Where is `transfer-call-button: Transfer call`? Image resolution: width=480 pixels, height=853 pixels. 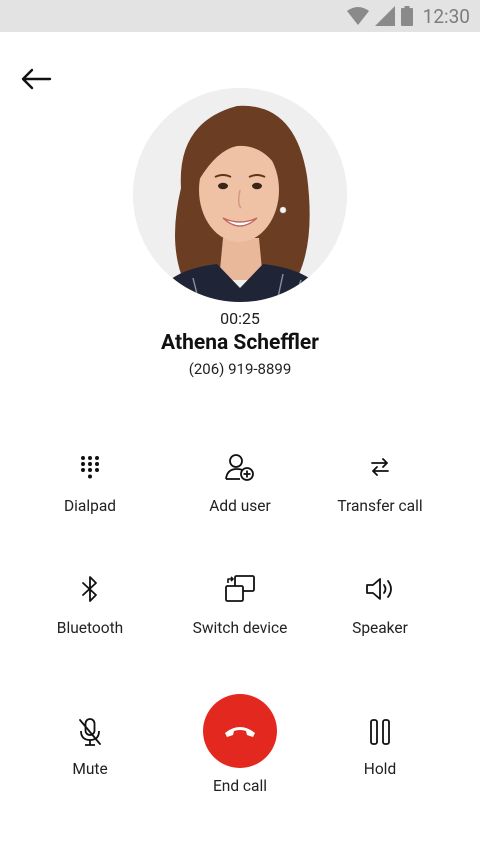 transfer-call-button: Transfer call is located at coordinates (380, 483).